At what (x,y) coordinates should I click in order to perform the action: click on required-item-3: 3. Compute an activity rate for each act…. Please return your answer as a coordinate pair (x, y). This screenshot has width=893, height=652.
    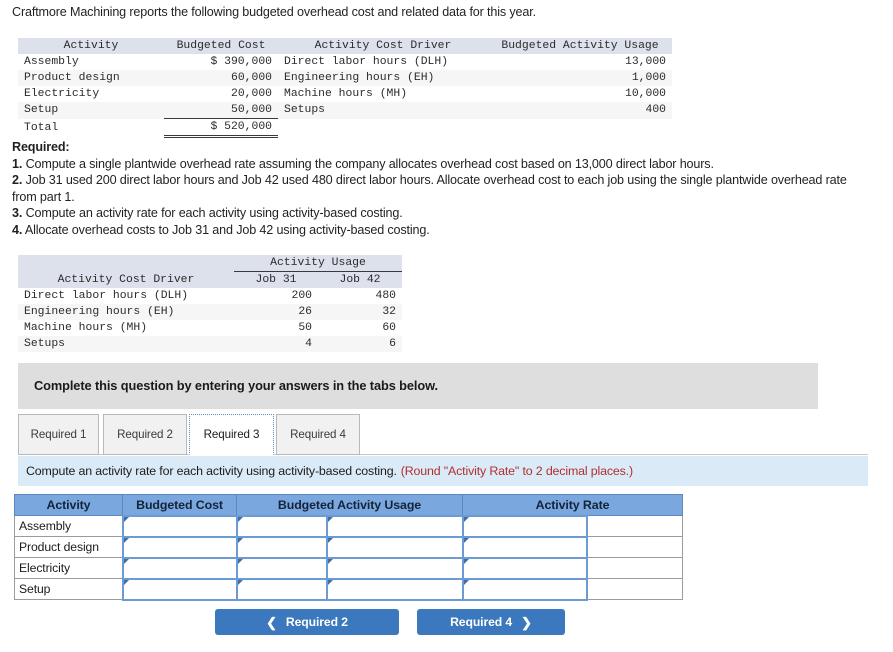
    Looking at the image, I should click on (437, 213).